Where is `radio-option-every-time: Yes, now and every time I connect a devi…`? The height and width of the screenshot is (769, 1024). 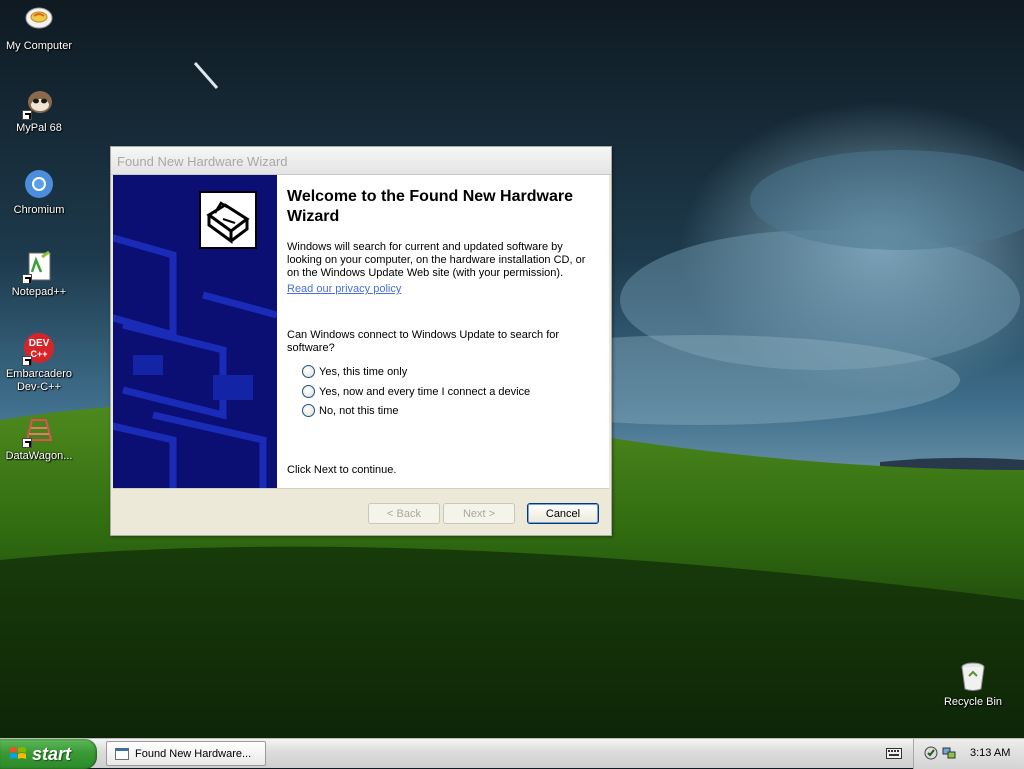 radio-option-every-time: Yes, now and every time I connect a devi… is located at coordinates (416, 391).